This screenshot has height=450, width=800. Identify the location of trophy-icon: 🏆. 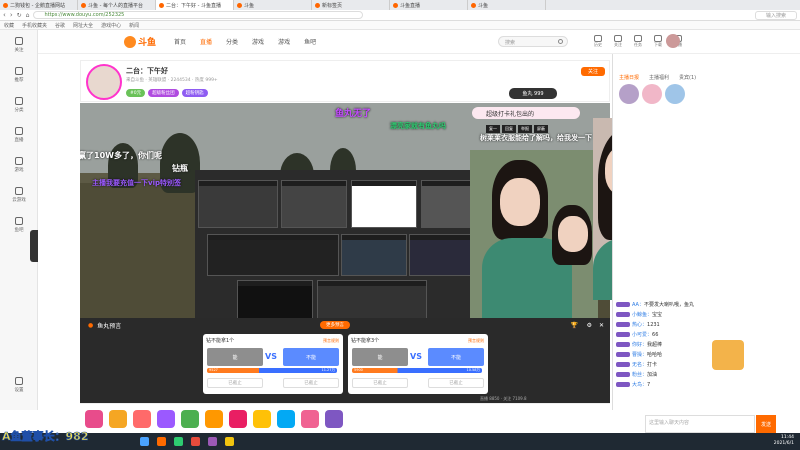
(574, 325).